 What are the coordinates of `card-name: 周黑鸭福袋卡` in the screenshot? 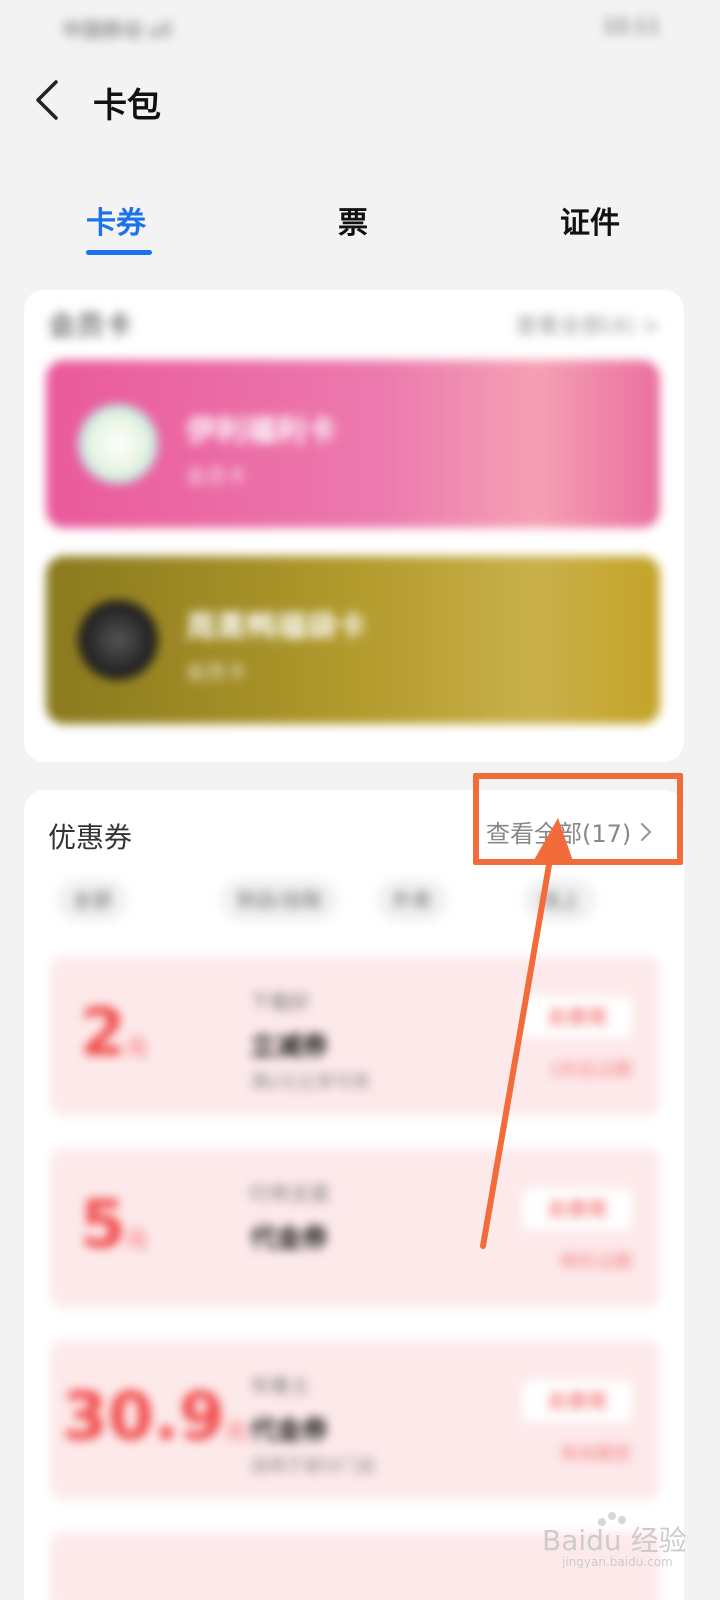 It's located at (276, 627).